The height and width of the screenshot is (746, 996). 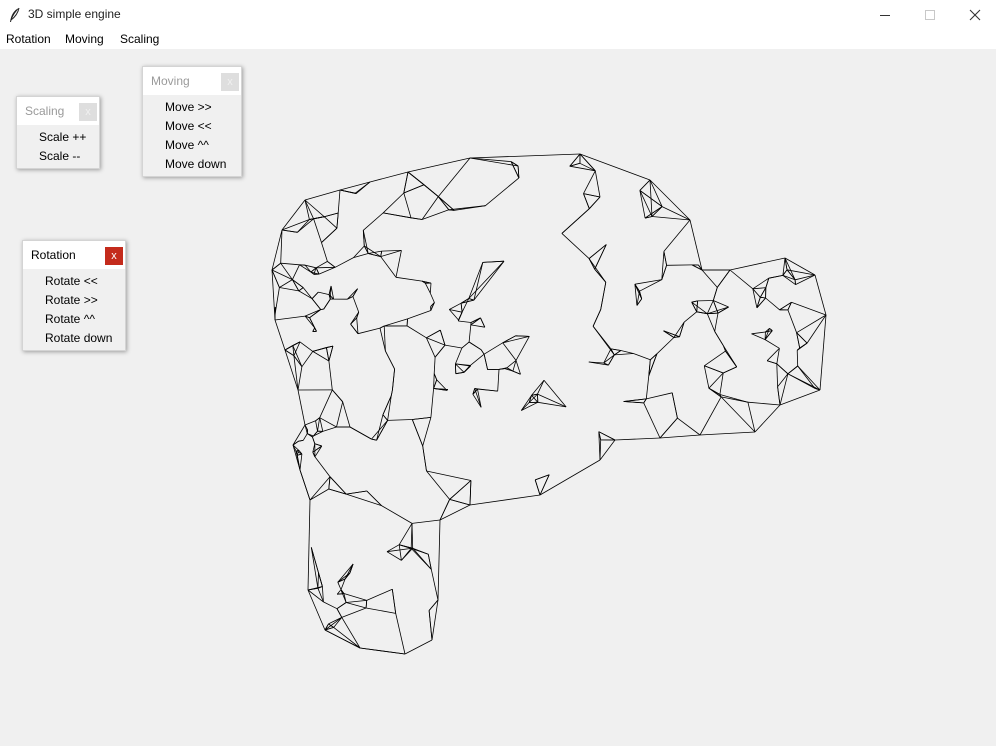 I want to click on menu-scaling: Scaling, so click(x=139, y=39).